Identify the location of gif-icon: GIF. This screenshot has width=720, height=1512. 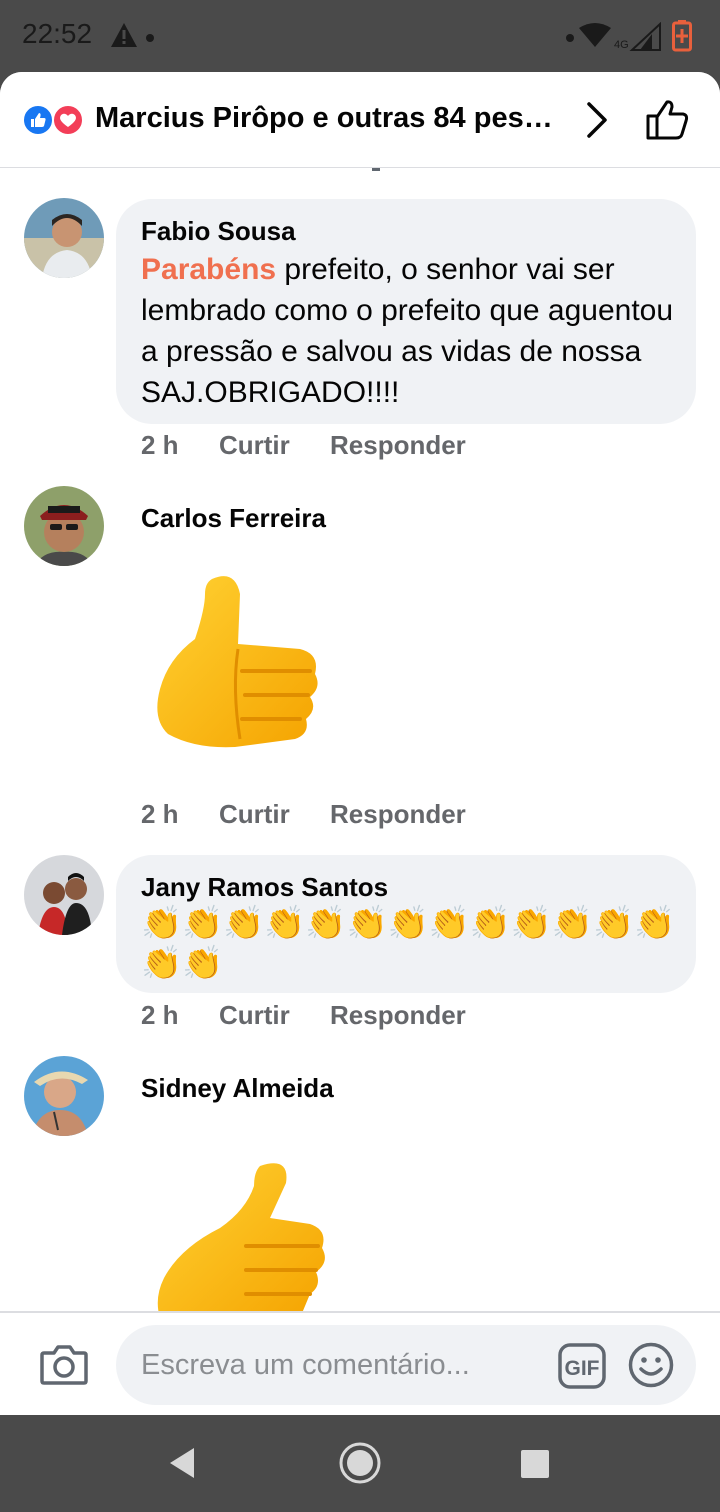
(582, 1368).